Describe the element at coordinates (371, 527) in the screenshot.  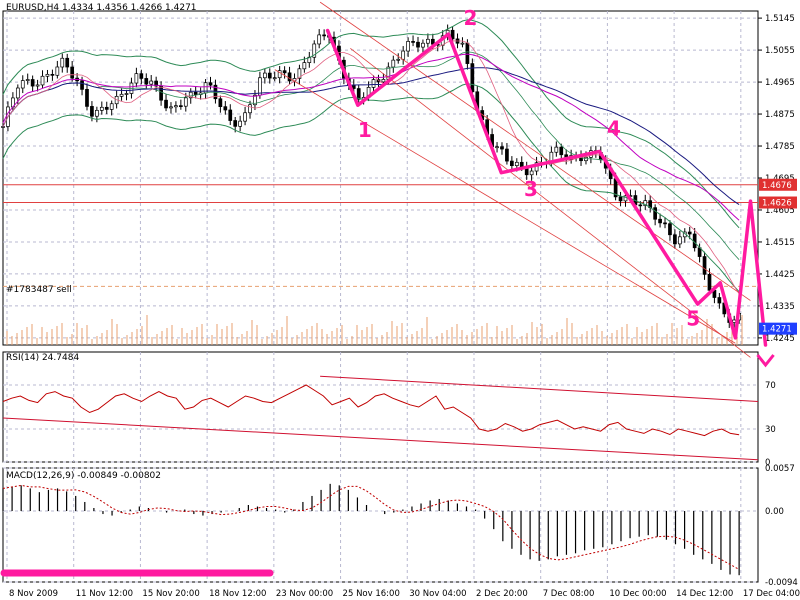
I see `macd-signal-line` at that location.